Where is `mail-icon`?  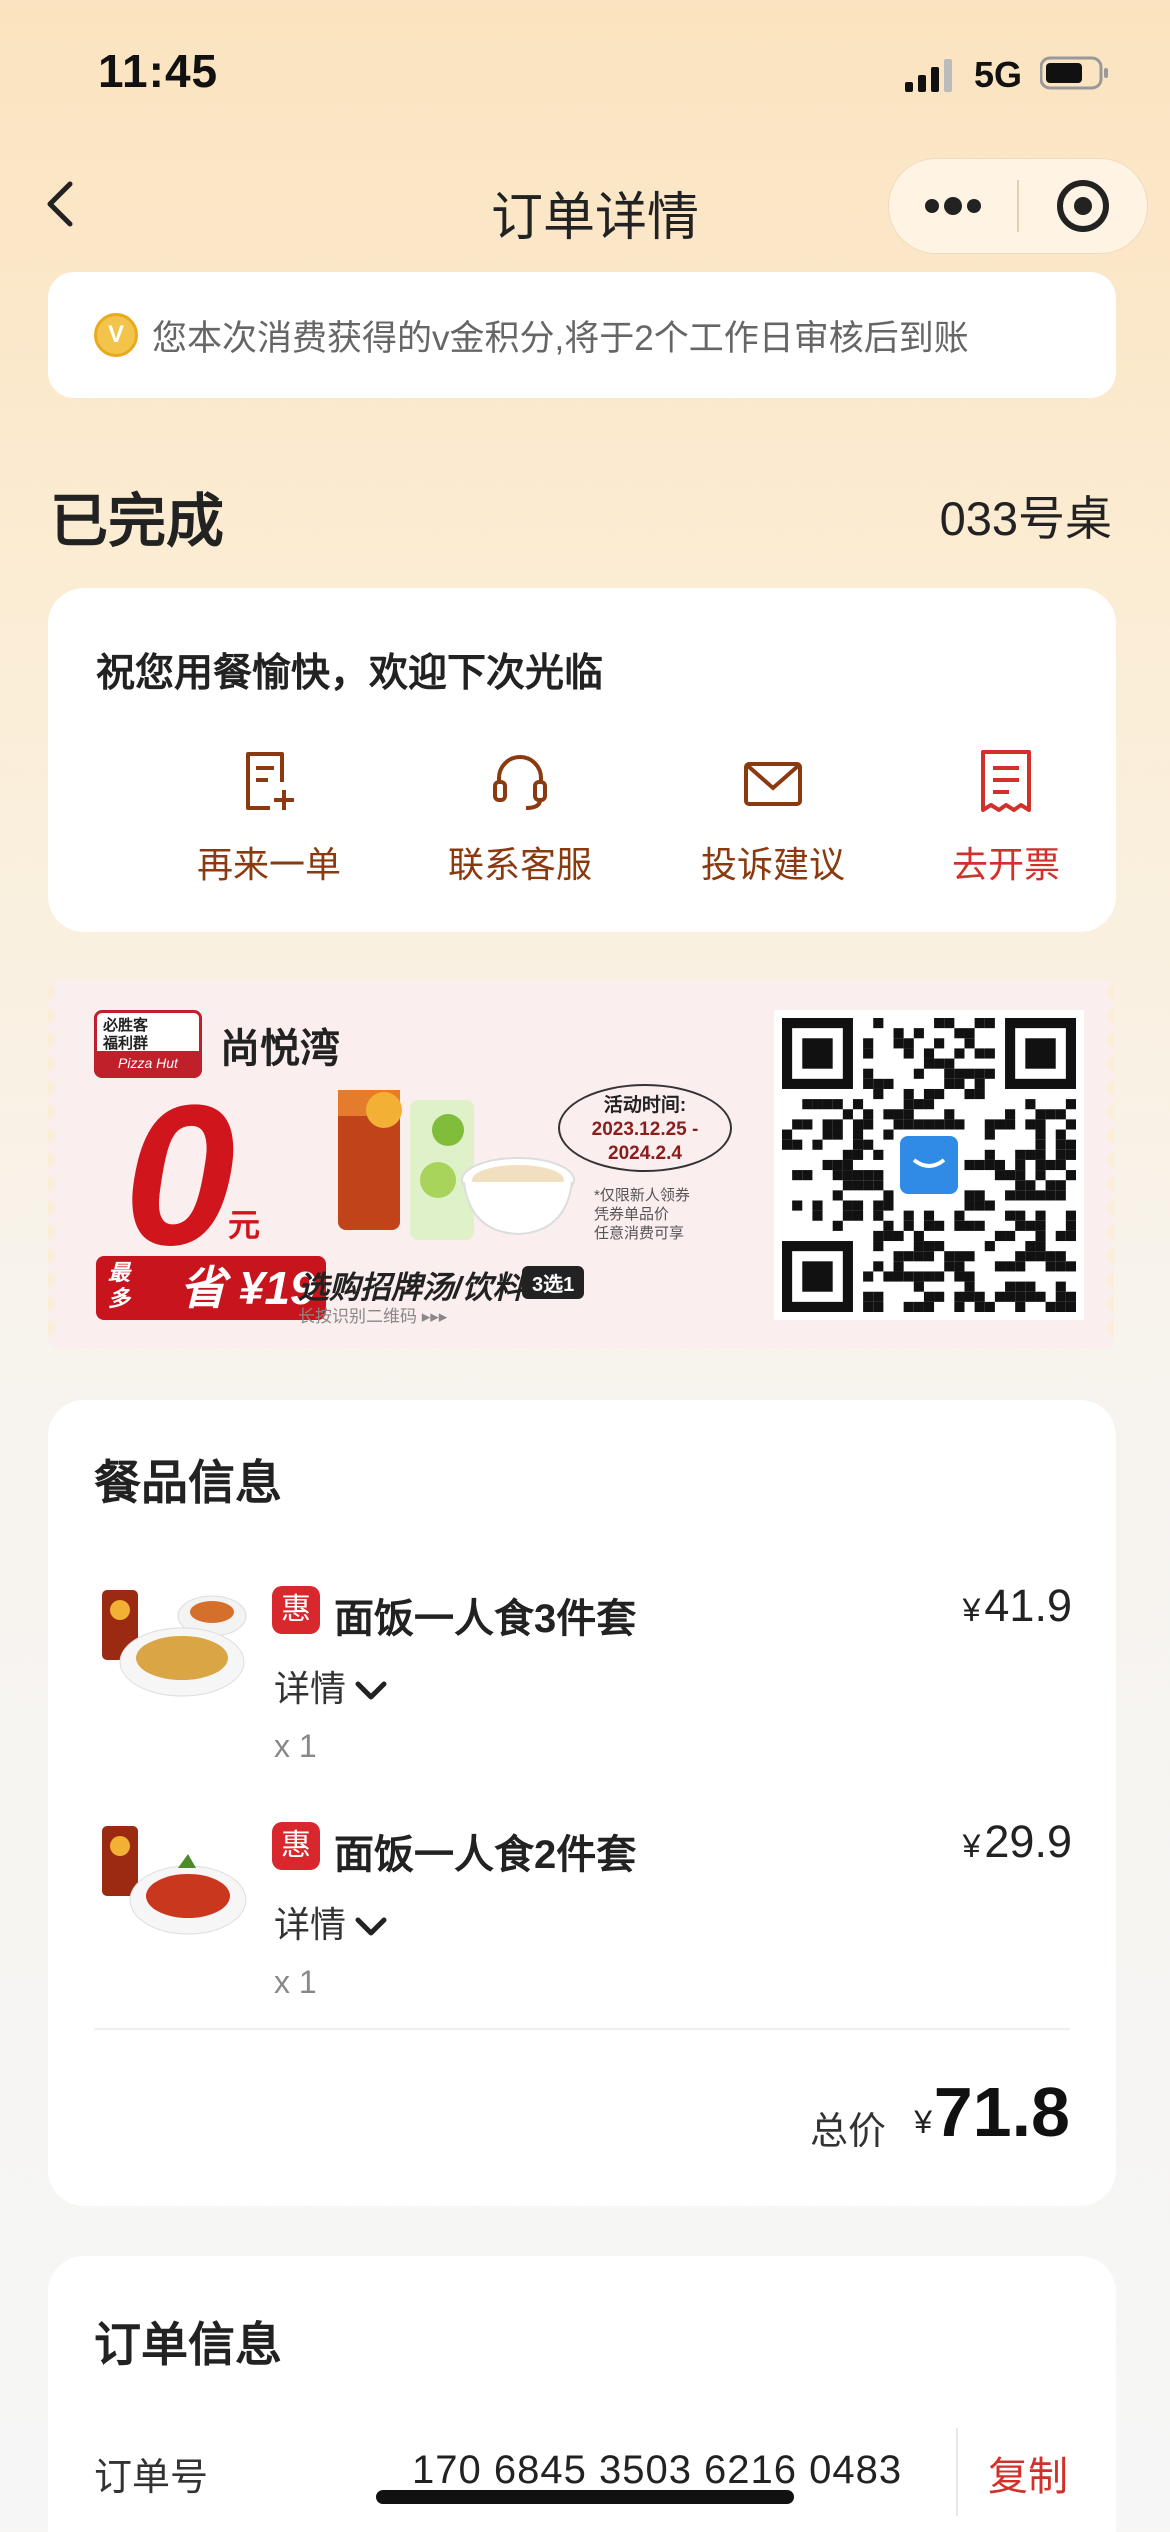 mail-icon is located at coordinates (773, 784).